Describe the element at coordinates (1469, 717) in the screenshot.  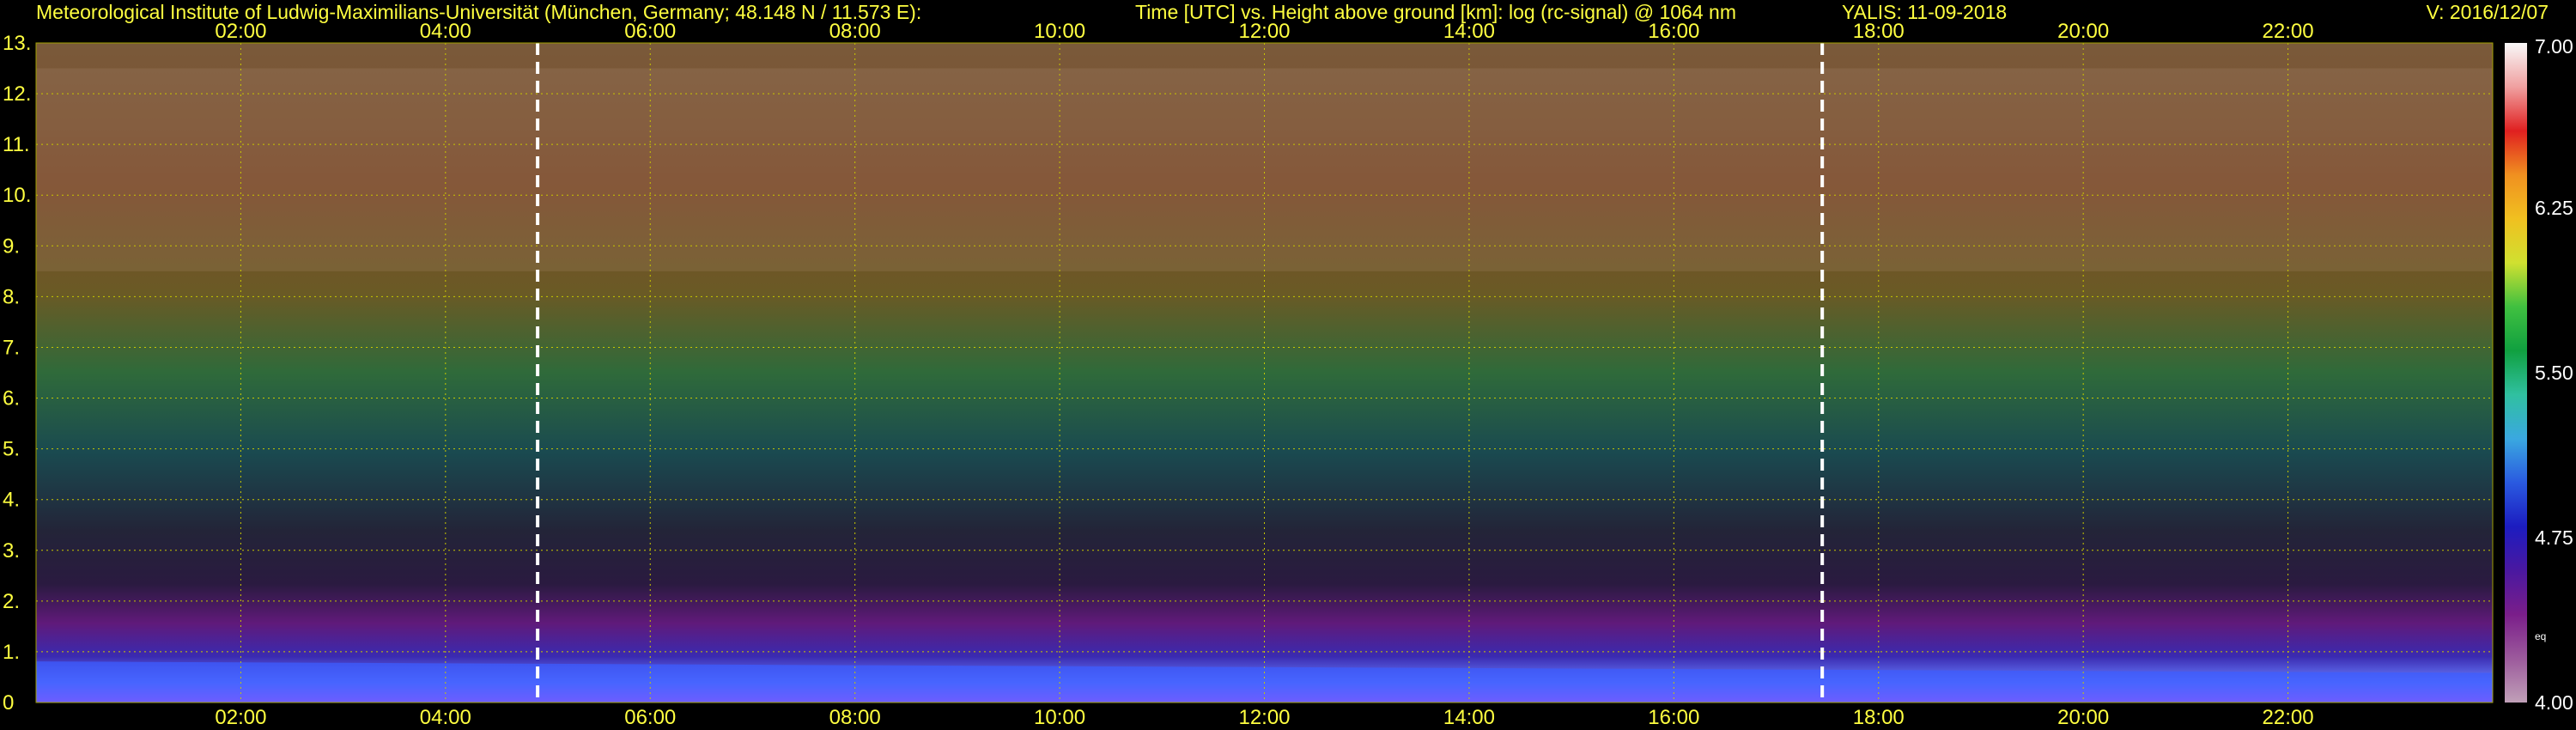
I see `x-tick-label-bottom: 14:00` at that location.